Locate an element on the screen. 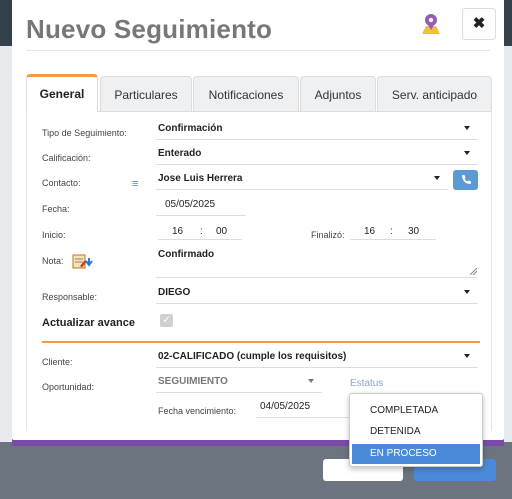 This screenshot has height=499, width=512. tipo-value: Confirmación is located at coordinates (190, 128).